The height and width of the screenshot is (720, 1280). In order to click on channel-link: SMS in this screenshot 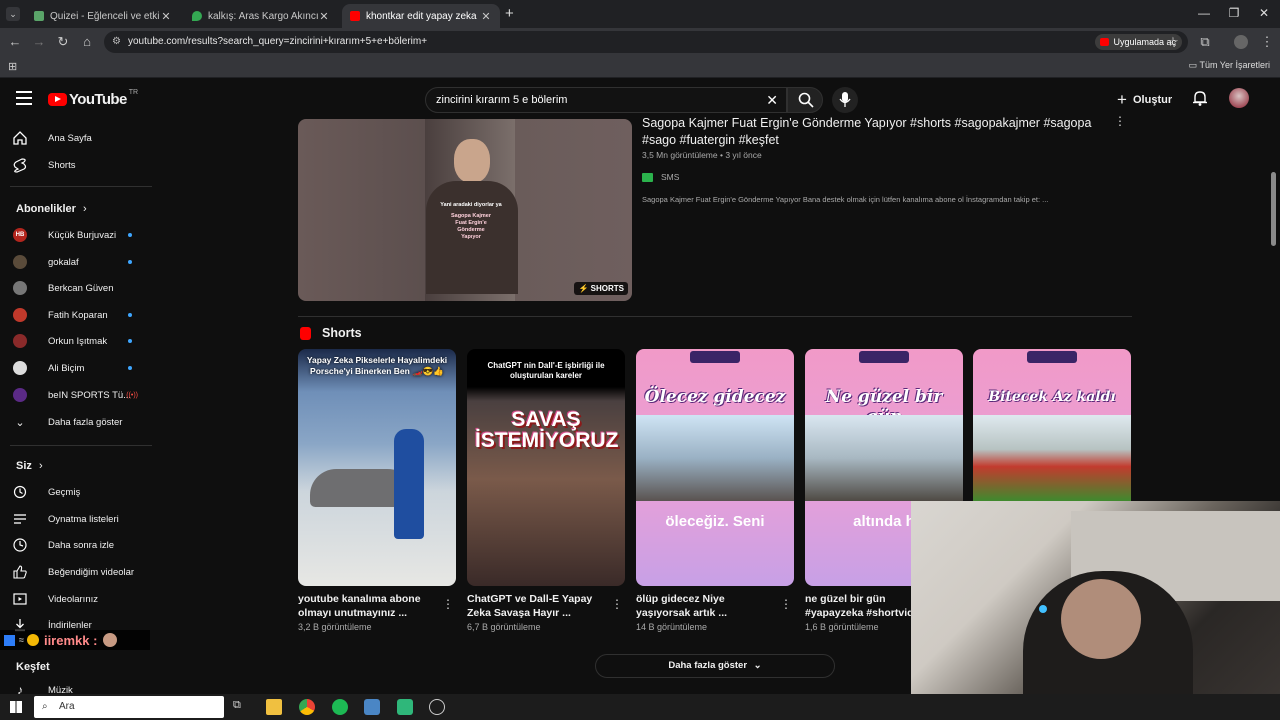, I will do `click(660, 177)`.